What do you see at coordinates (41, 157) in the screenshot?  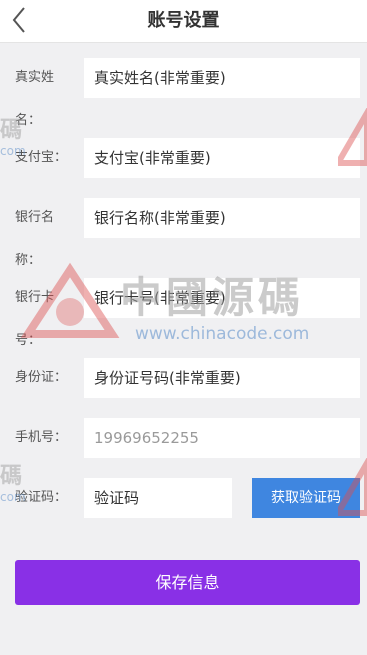 I see `alipay-label: 支付宝：` at bounding box center [41, 157].